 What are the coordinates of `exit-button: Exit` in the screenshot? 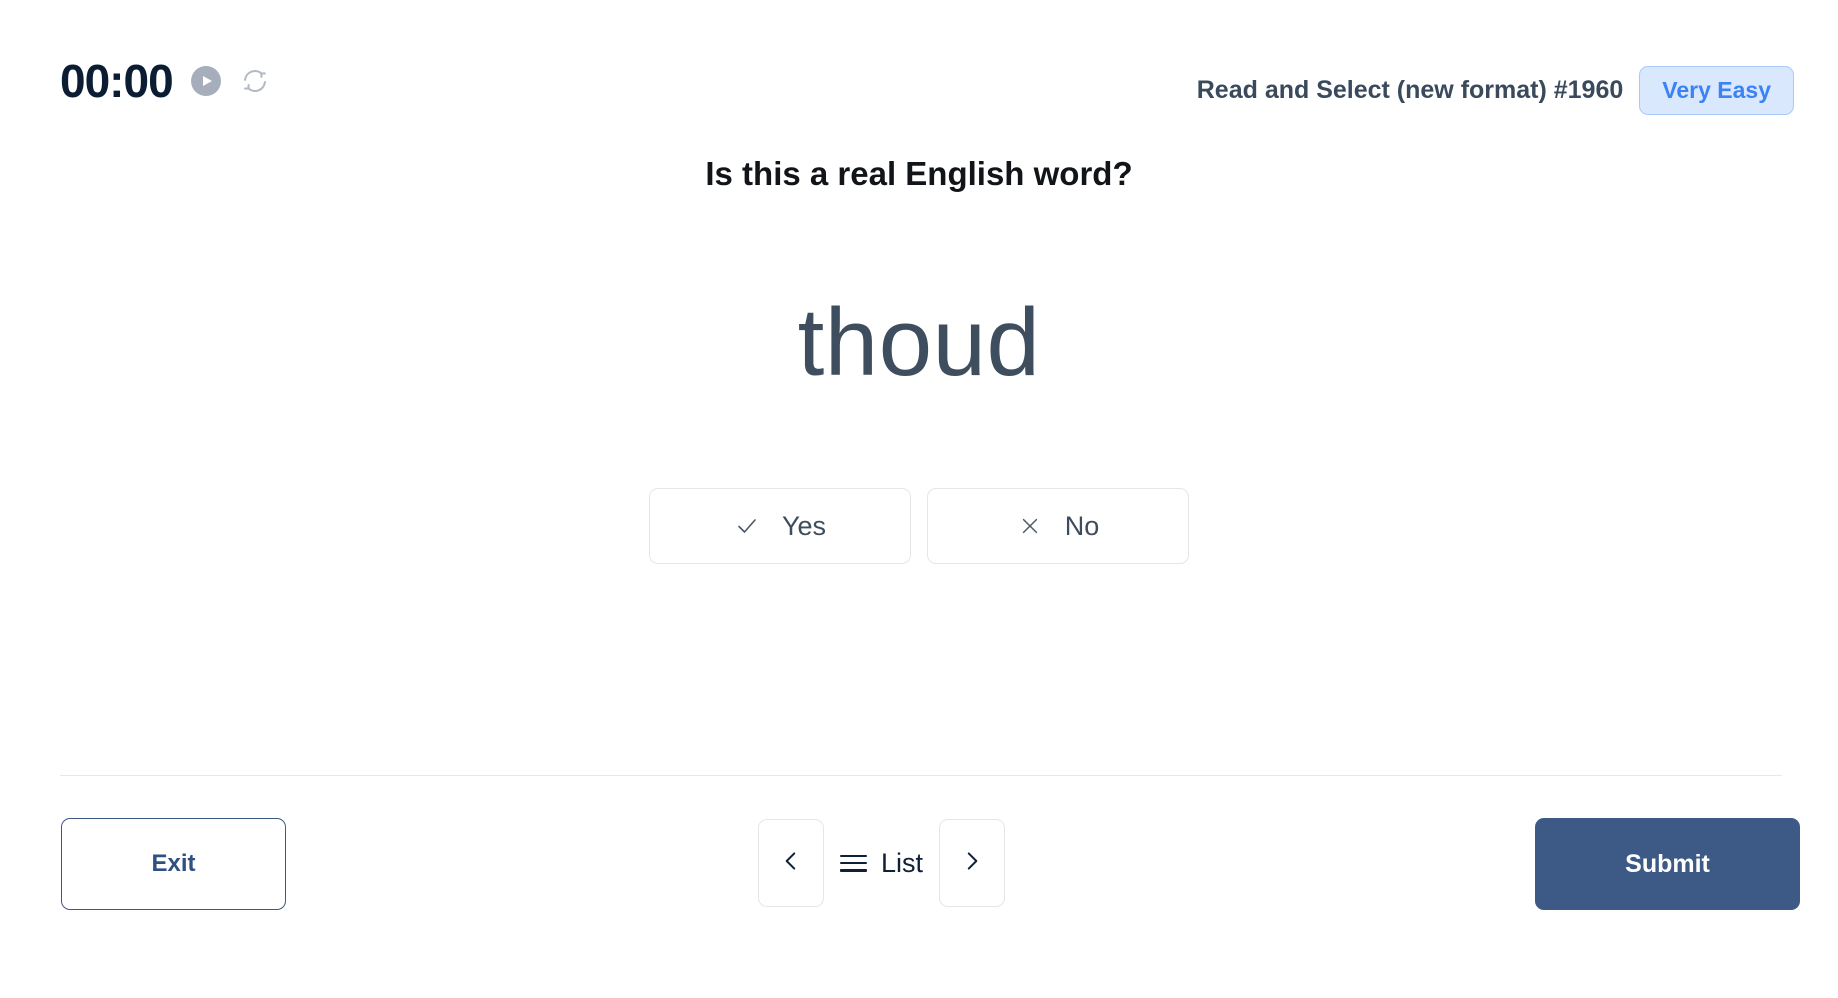 It's located at (173, 864).